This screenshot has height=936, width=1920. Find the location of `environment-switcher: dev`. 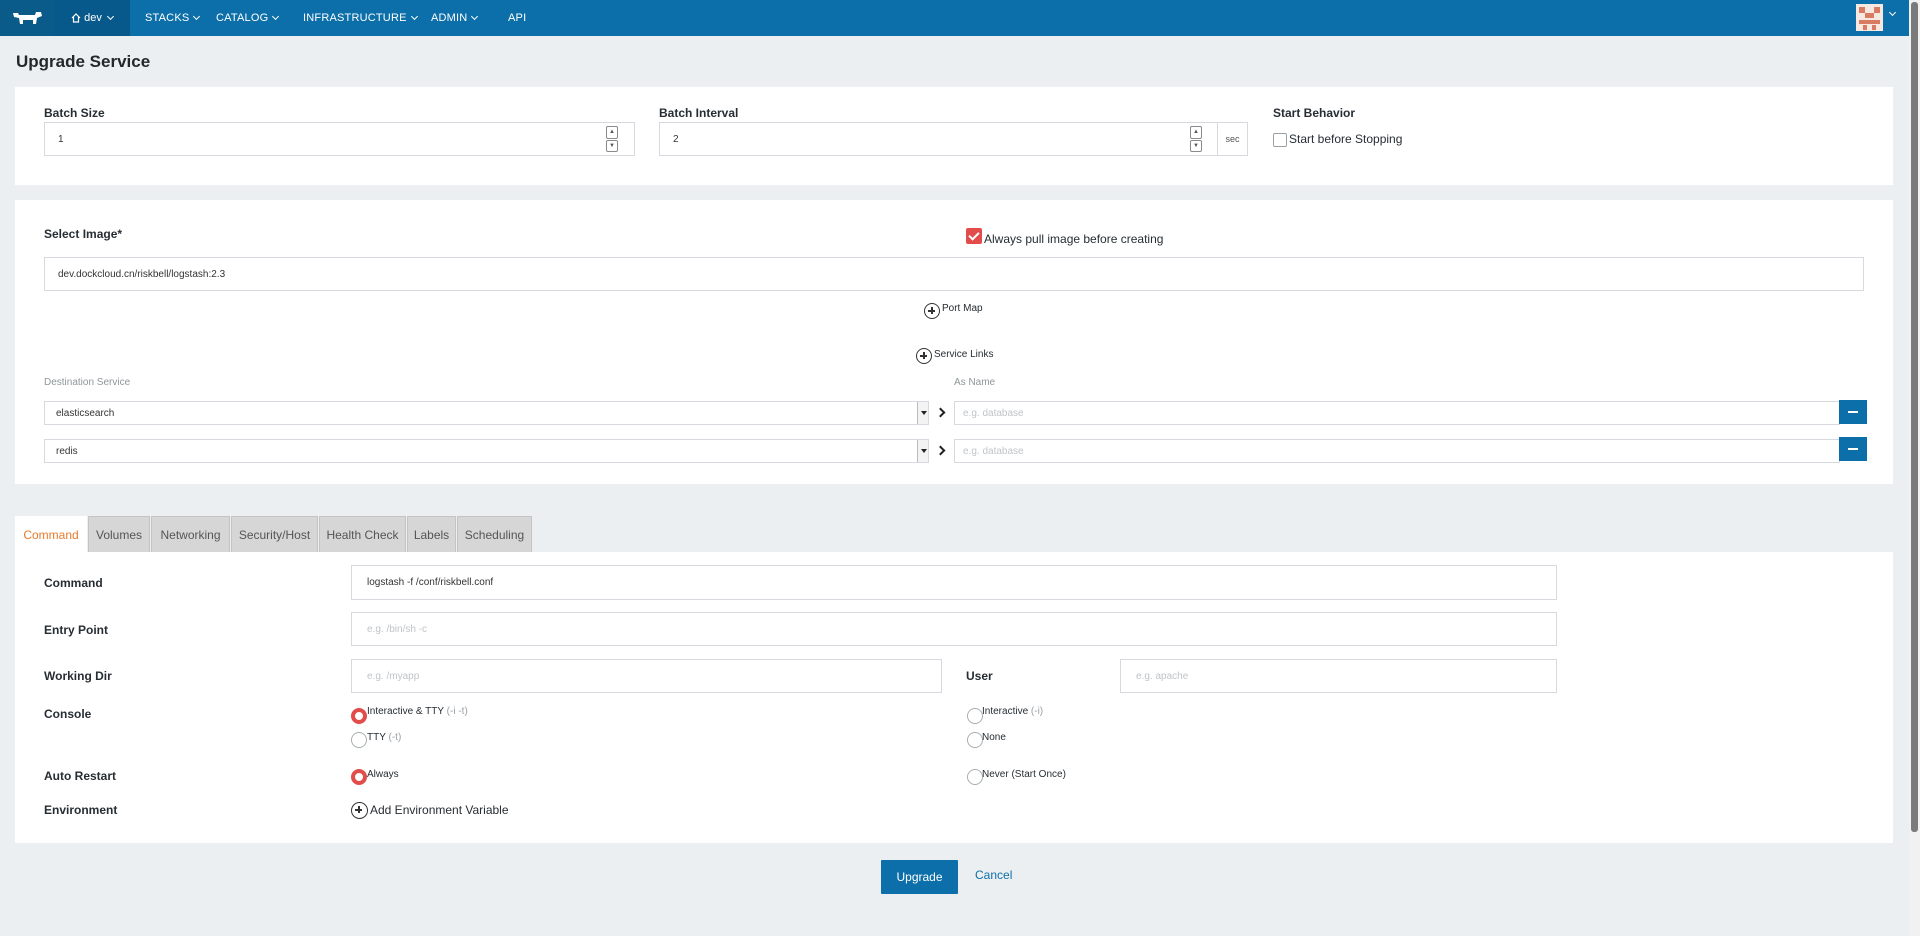

environment-switcher: dev is located at coordinates (92, 18).